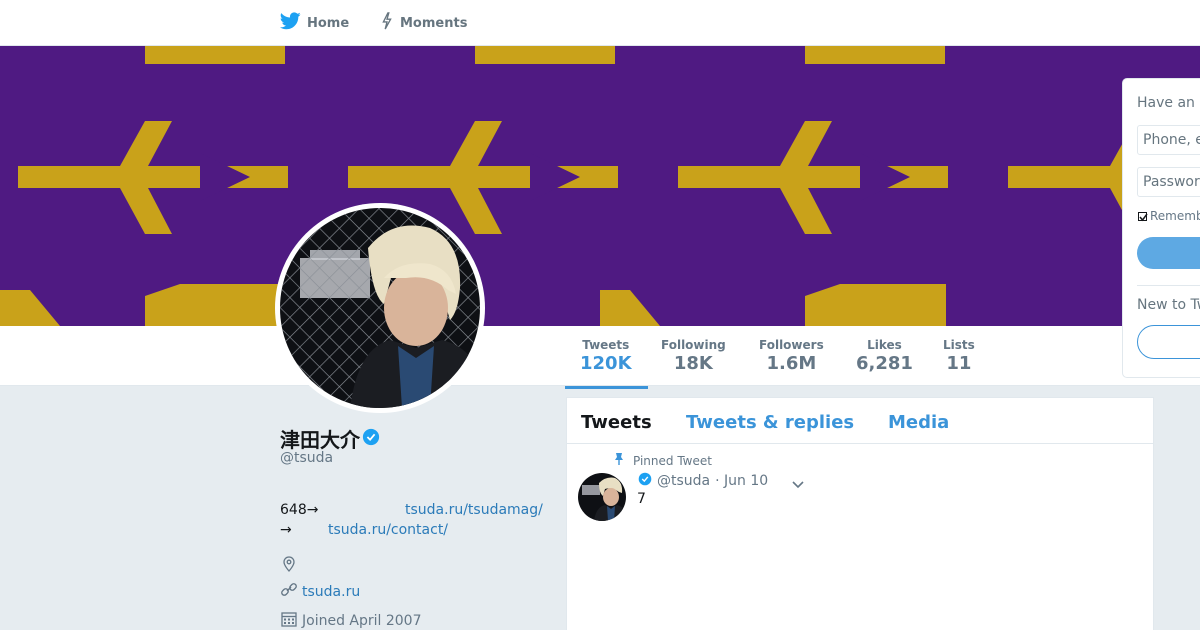  I want to click on remember-checkbox, so click(1143, 216).